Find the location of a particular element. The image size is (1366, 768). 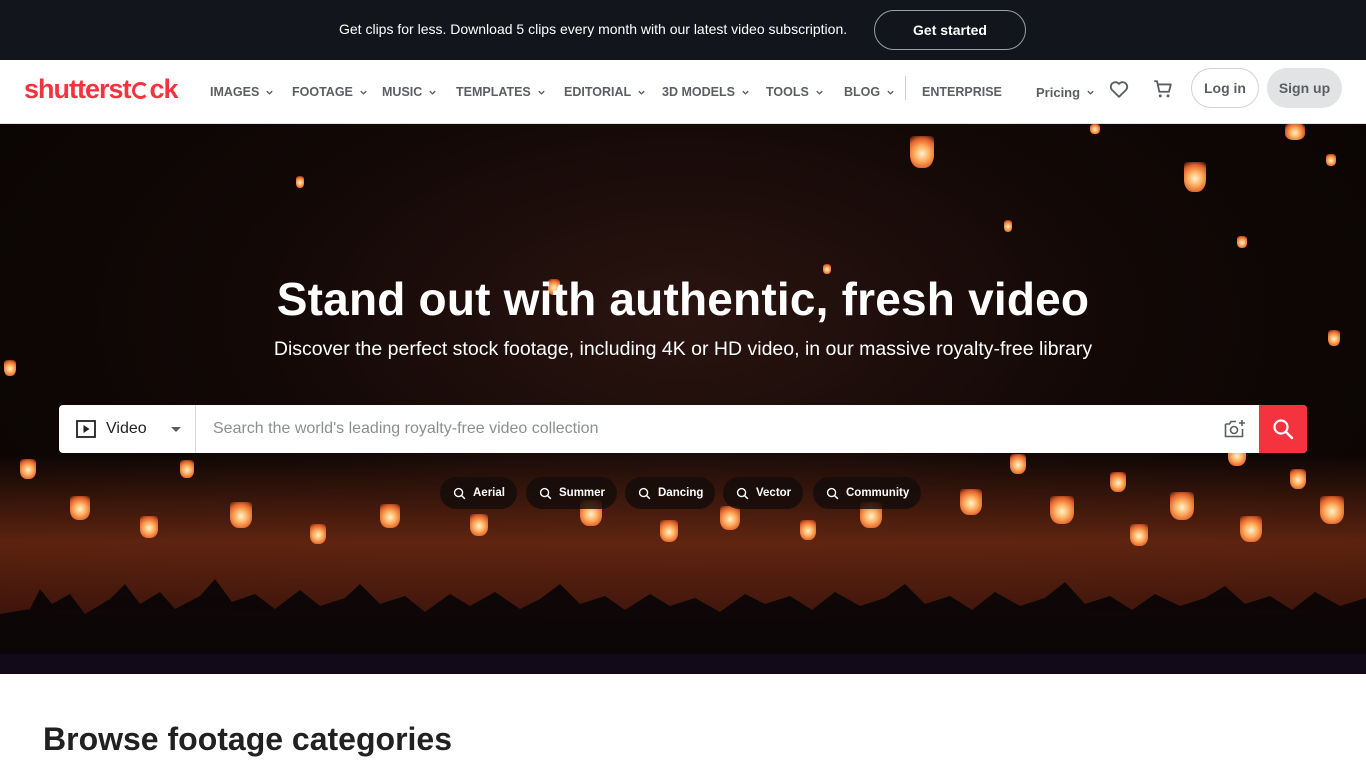

search-input is located at coordinates (703, 429).